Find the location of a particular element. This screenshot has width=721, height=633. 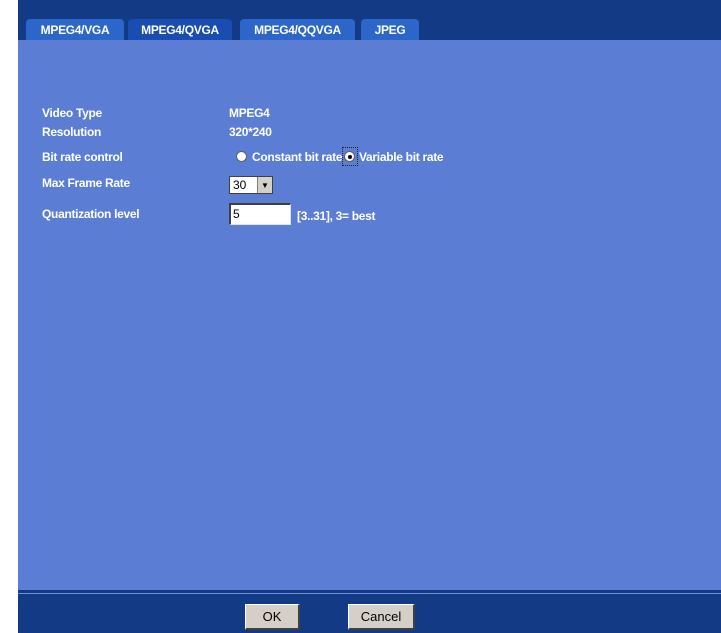

max-frame-rate-label: Max Frame Rate is located at coordinates (86, 183).